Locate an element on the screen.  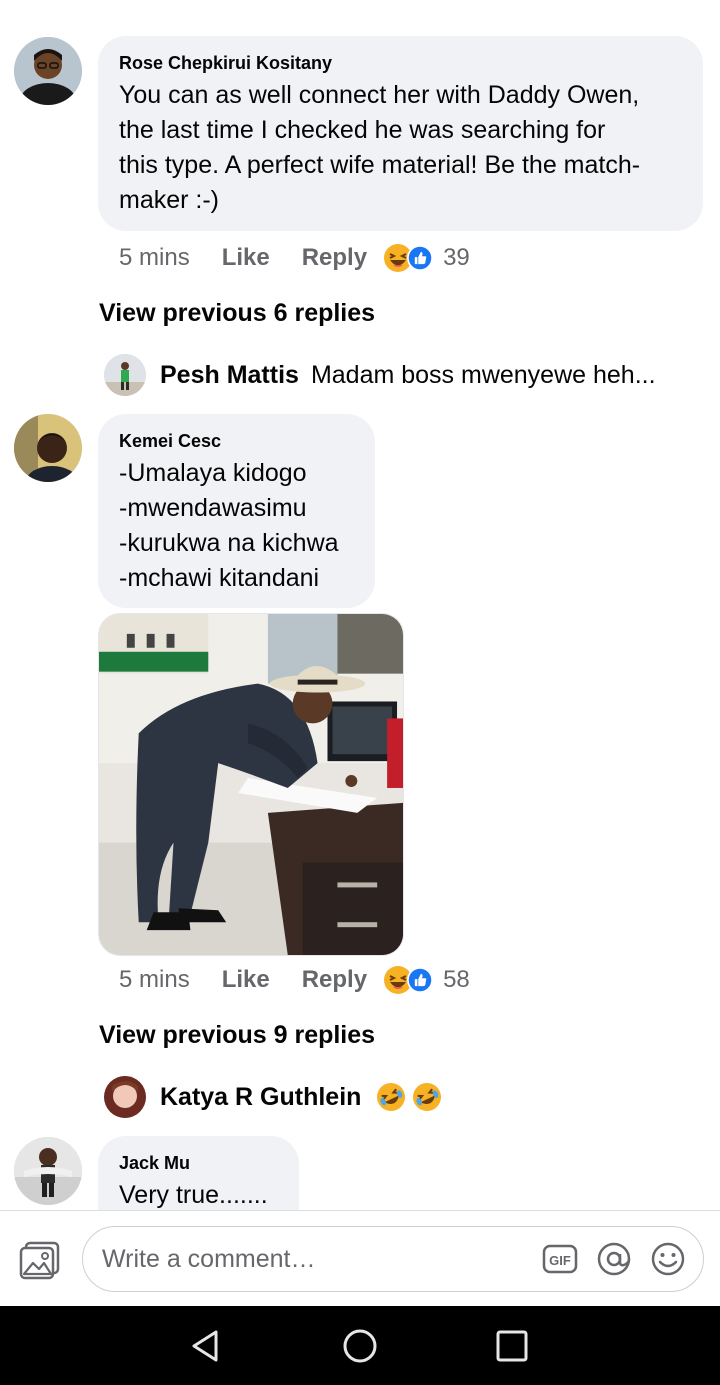
comment-photo is located at coordinates (251, 784).